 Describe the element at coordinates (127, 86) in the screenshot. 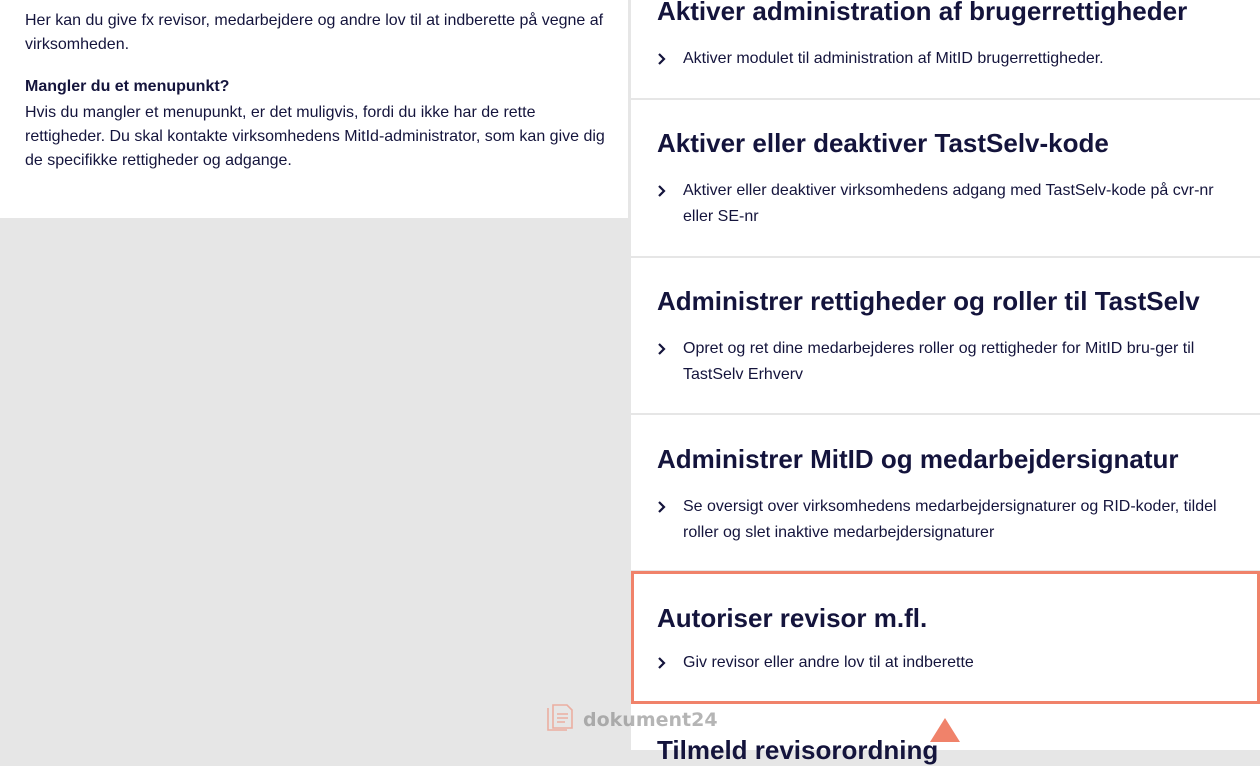

I see `missing-menu-heading: Mangler du et menupunkt?` at that location.